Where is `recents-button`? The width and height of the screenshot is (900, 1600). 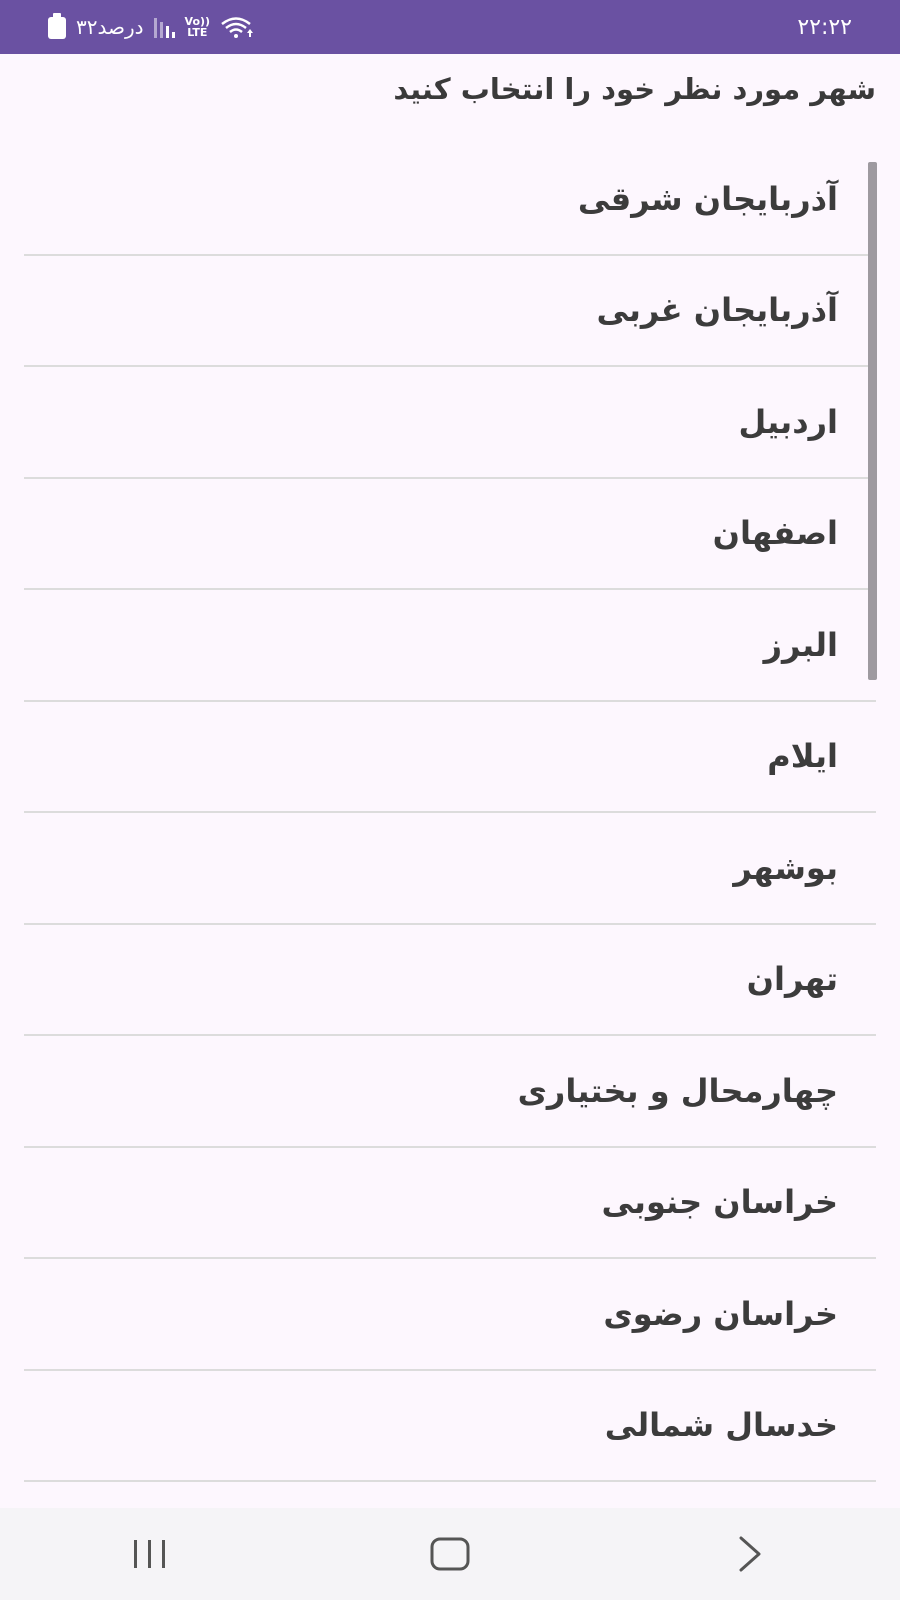 recents-button is located at coordinates (150, 1554).